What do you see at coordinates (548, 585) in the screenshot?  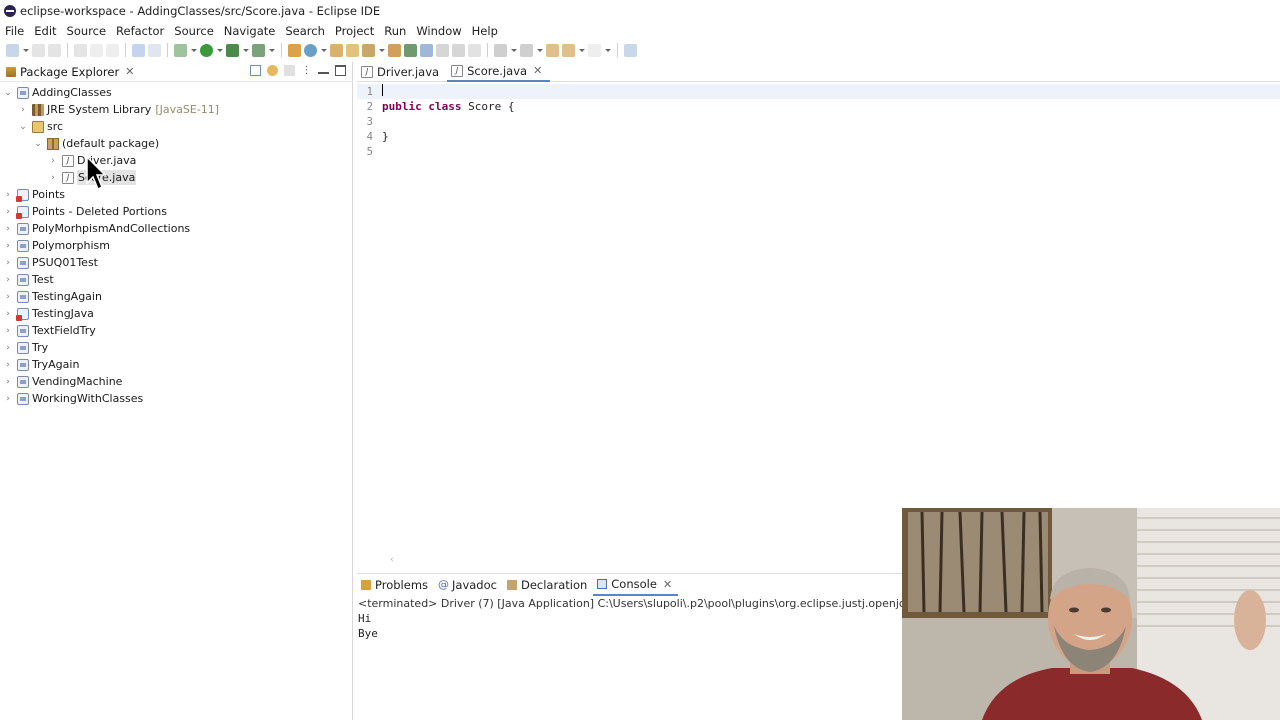 I see `tab-declaration: Declaration` at bounding box center [548, 585].